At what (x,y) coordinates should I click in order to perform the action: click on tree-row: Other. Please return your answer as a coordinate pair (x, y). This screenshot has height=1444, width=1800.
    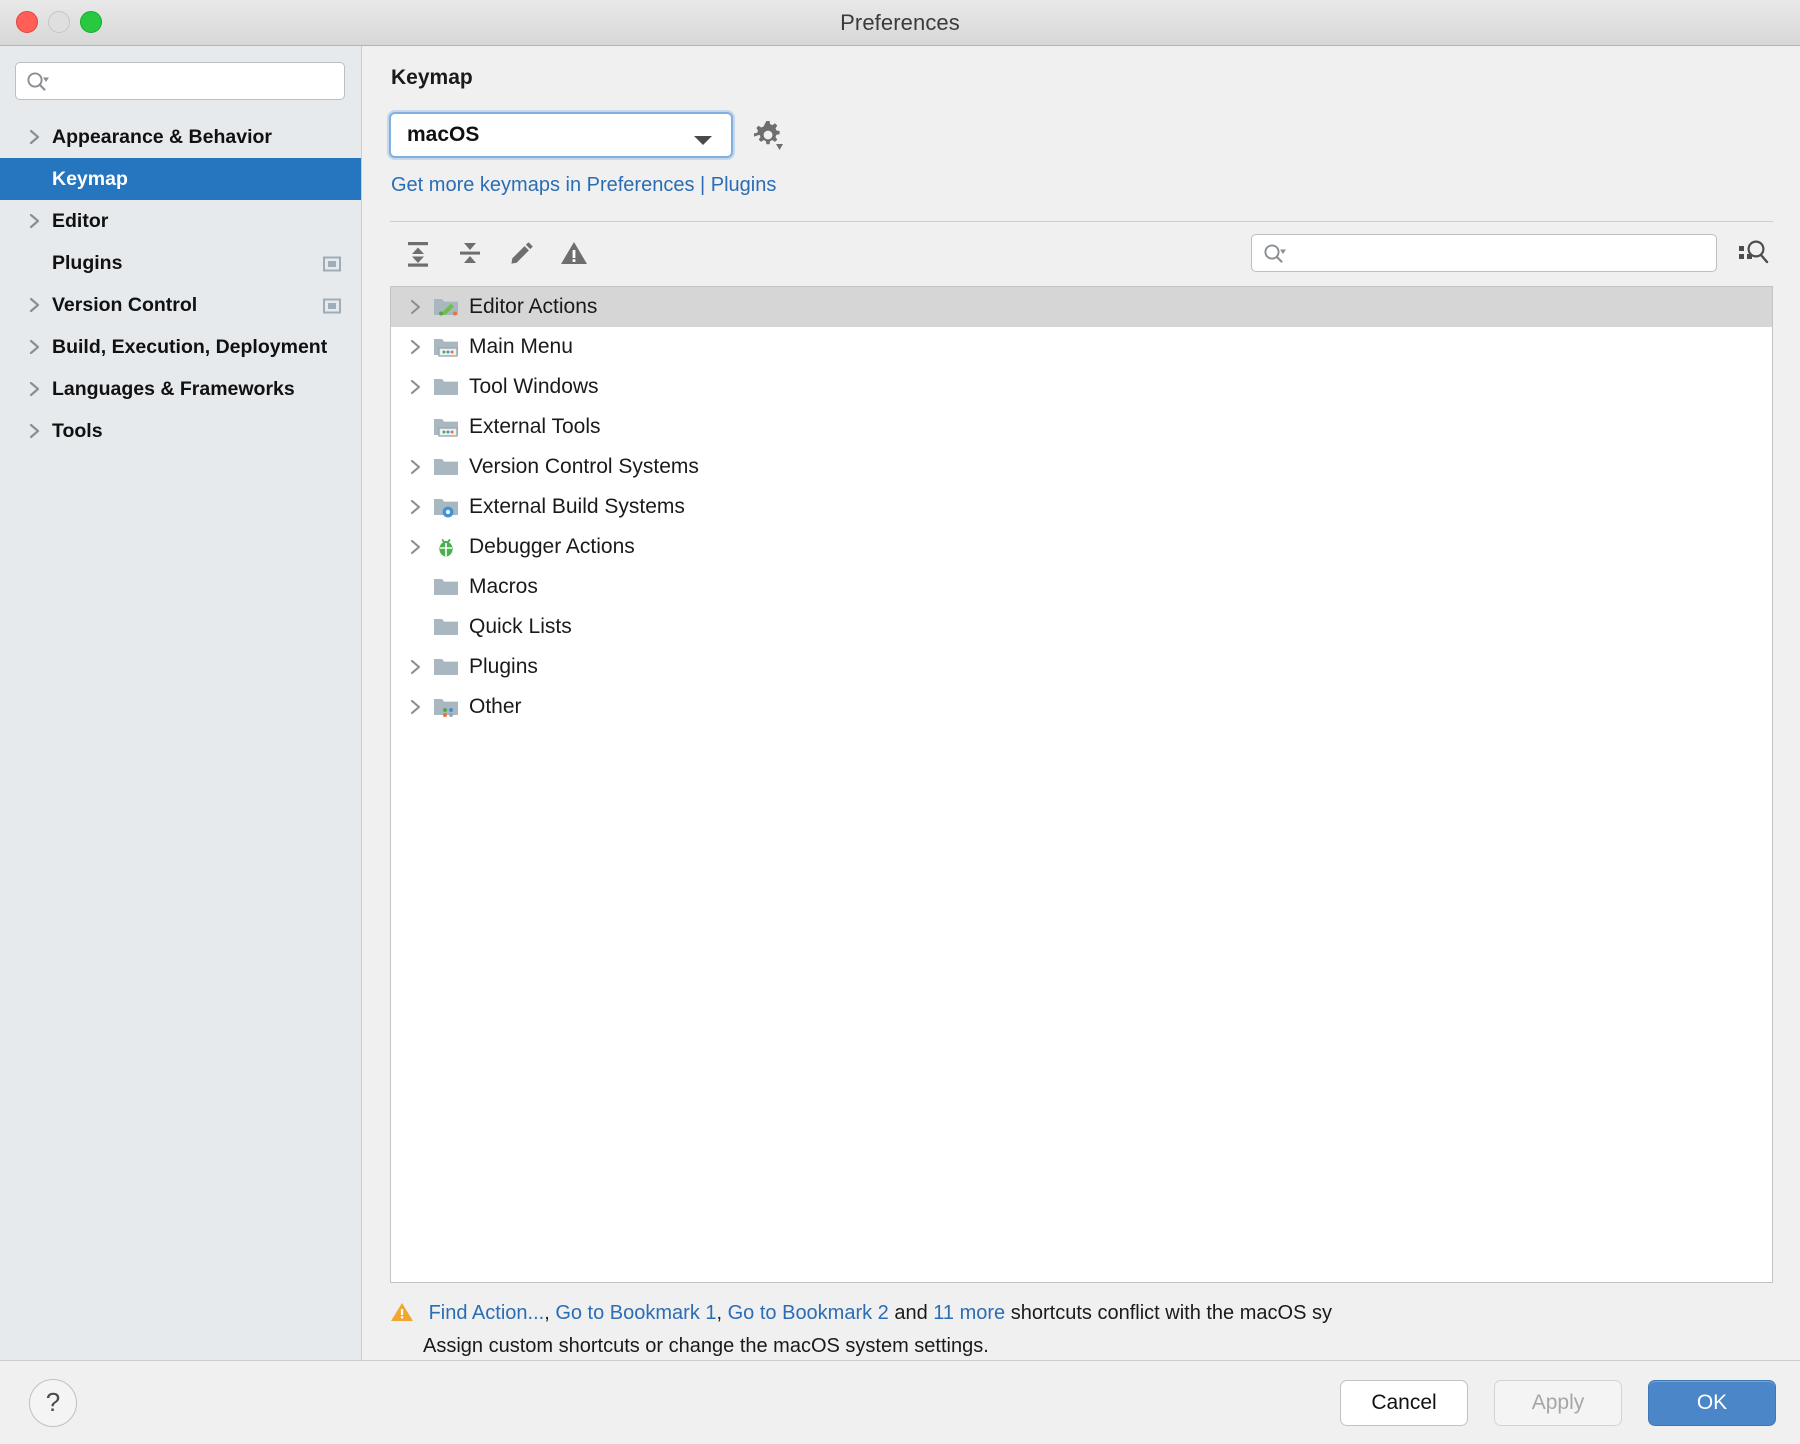
    Looking at the image, I should click on (1081, 707).